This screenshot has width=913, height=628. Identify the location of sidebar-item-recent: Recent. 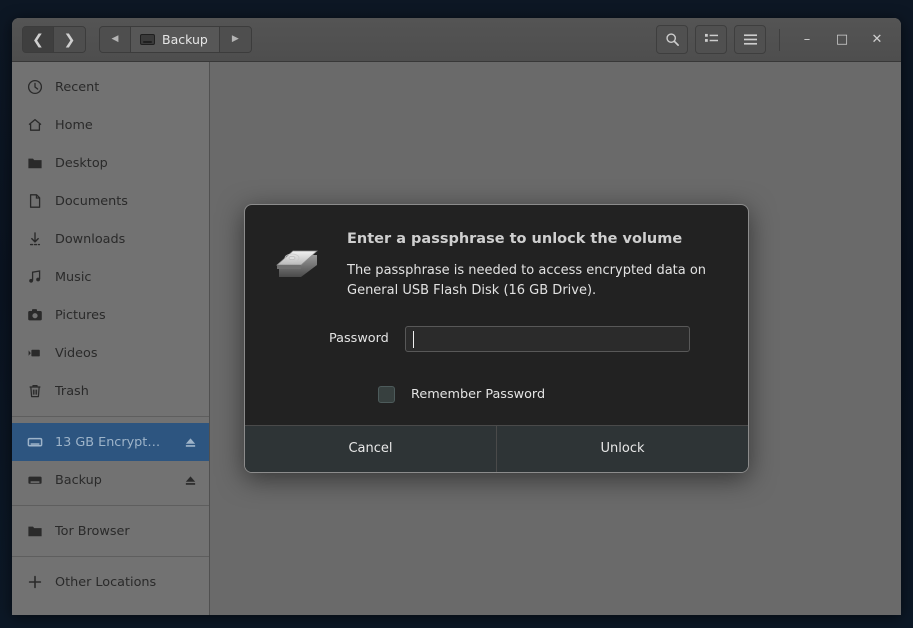
(110, 87).